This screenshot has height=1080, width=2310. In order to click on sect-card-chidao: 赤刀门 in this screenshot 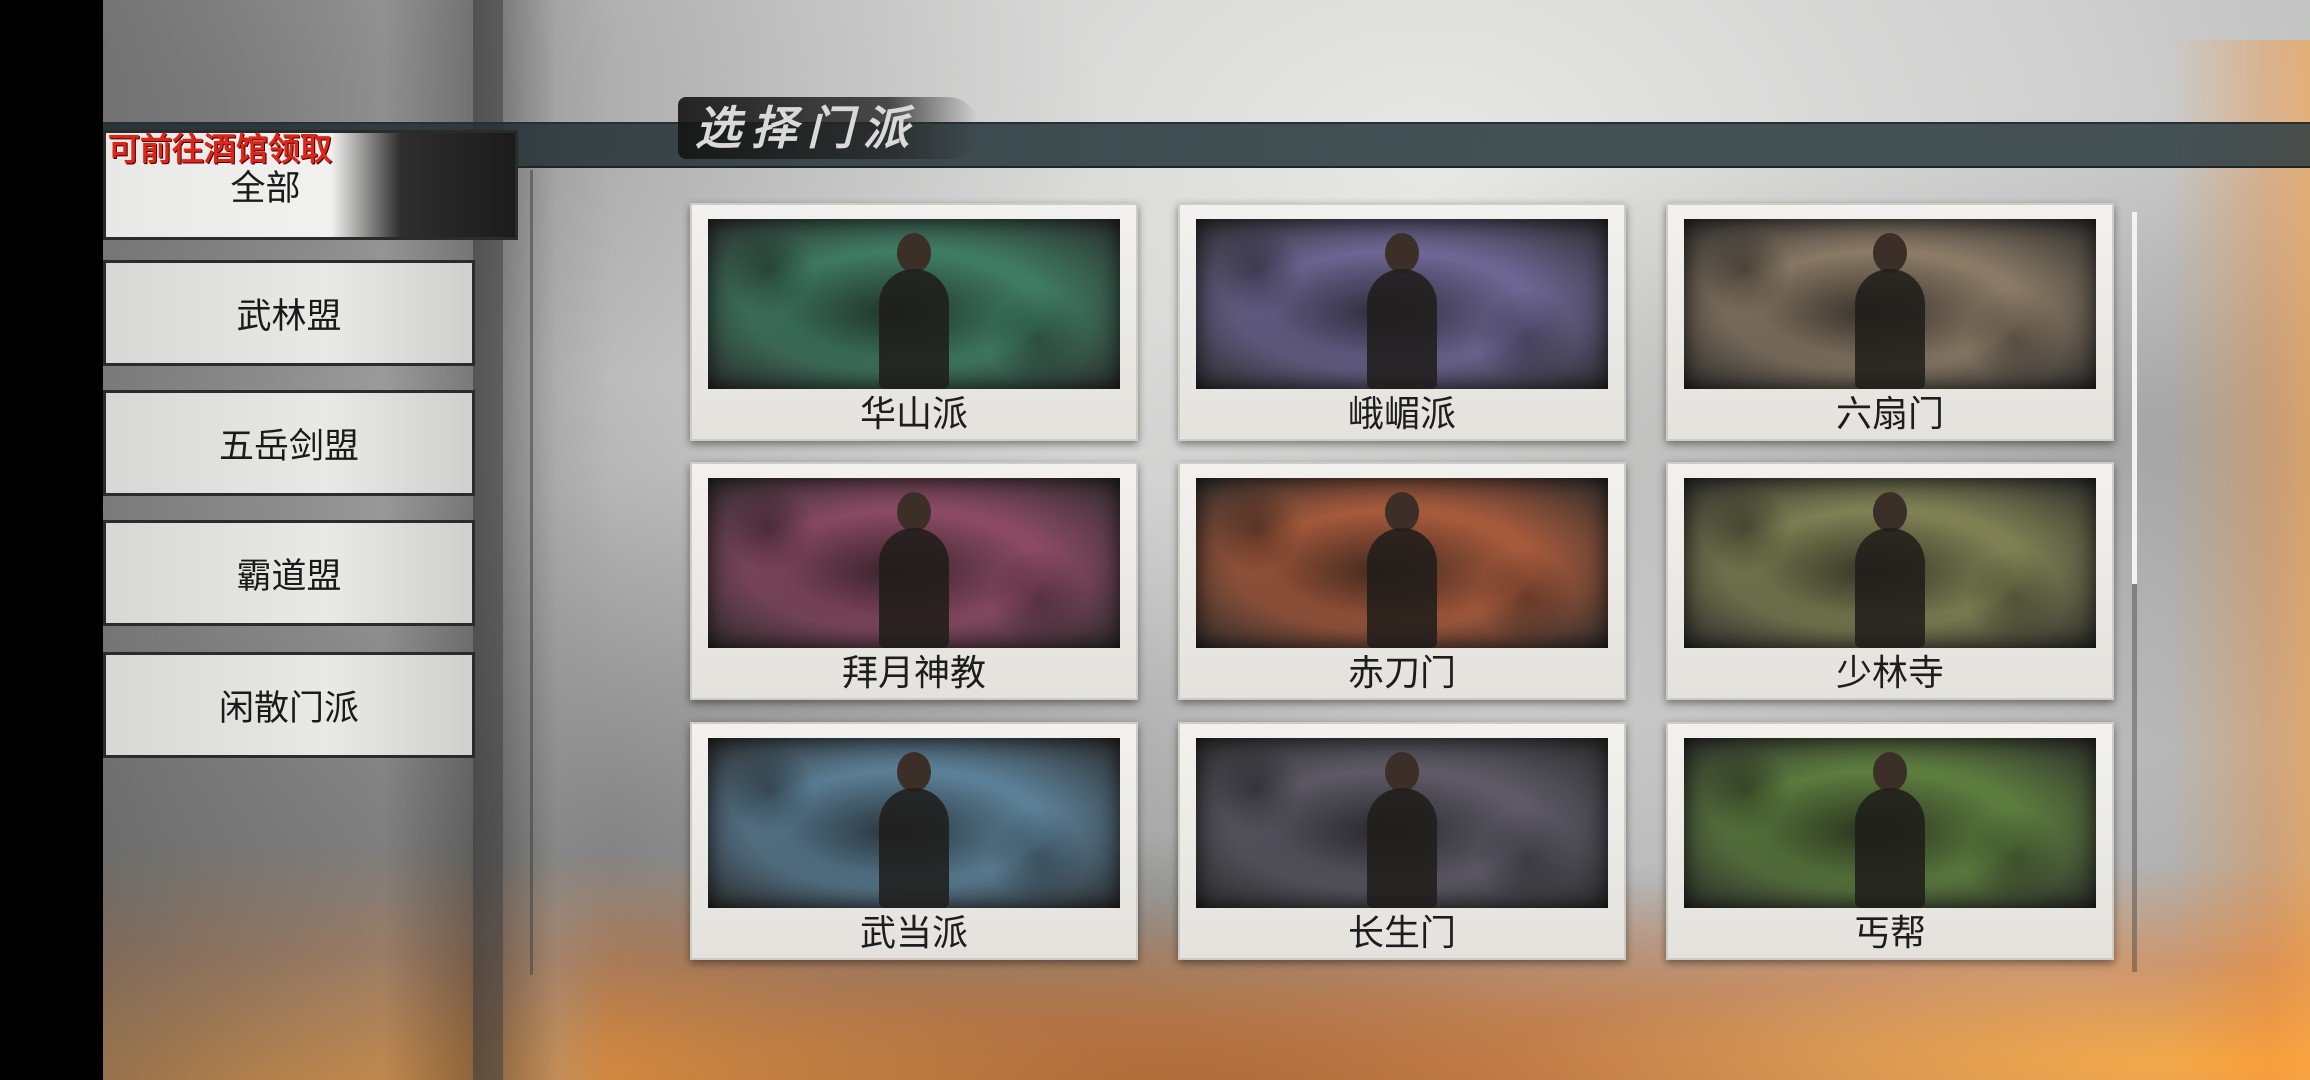, I will do `click(1402, 581)`.